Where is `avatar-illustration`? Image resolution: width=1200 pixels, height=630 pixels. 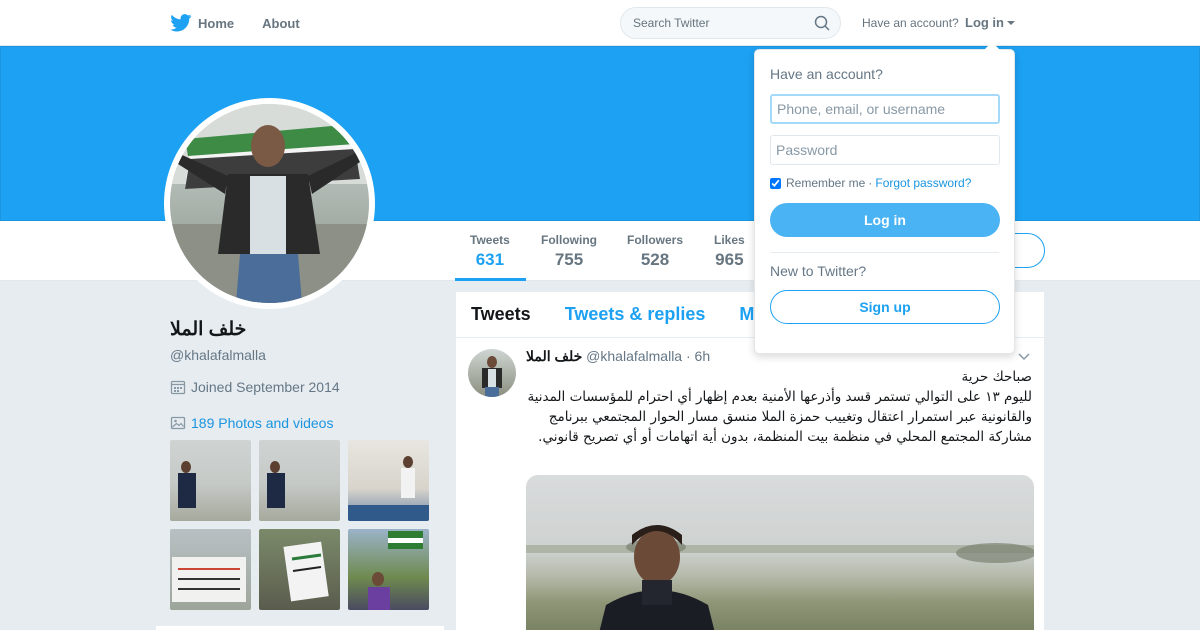
avatar-illustration is located at coordinates (269, 203).